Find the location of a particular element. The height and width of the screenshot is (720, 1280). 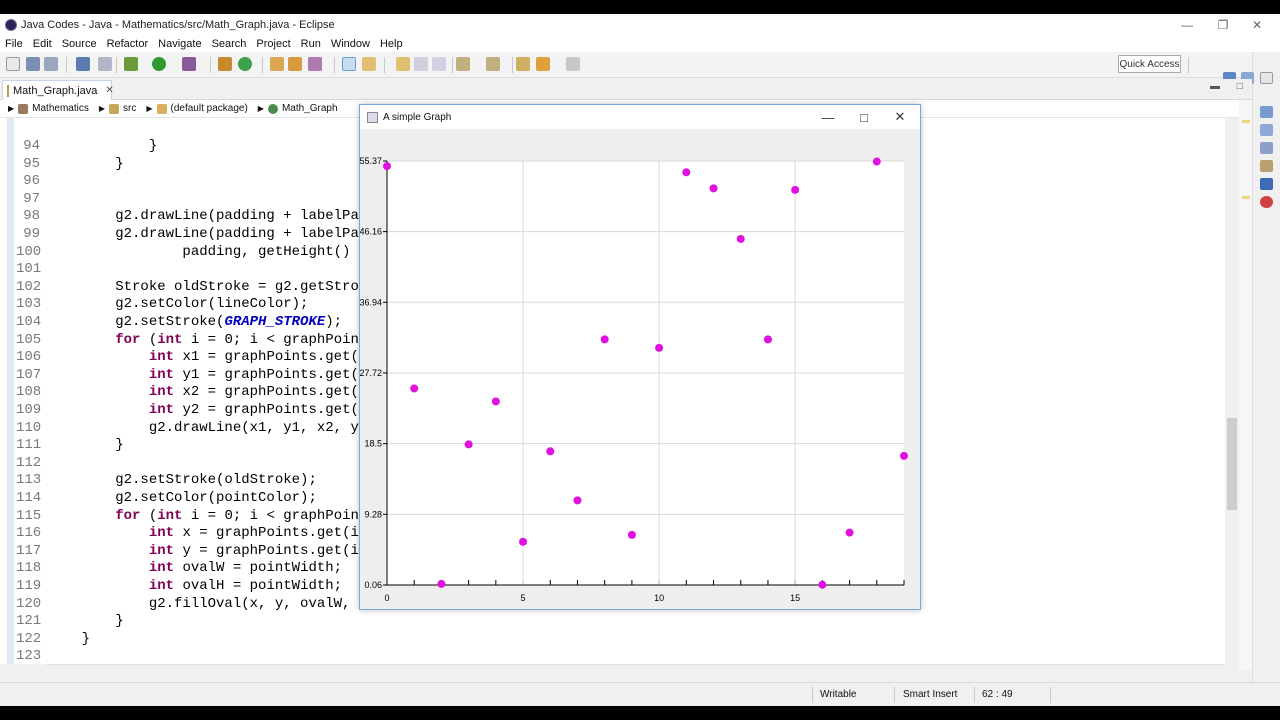

run-icon is located at coordinates (159, 64).